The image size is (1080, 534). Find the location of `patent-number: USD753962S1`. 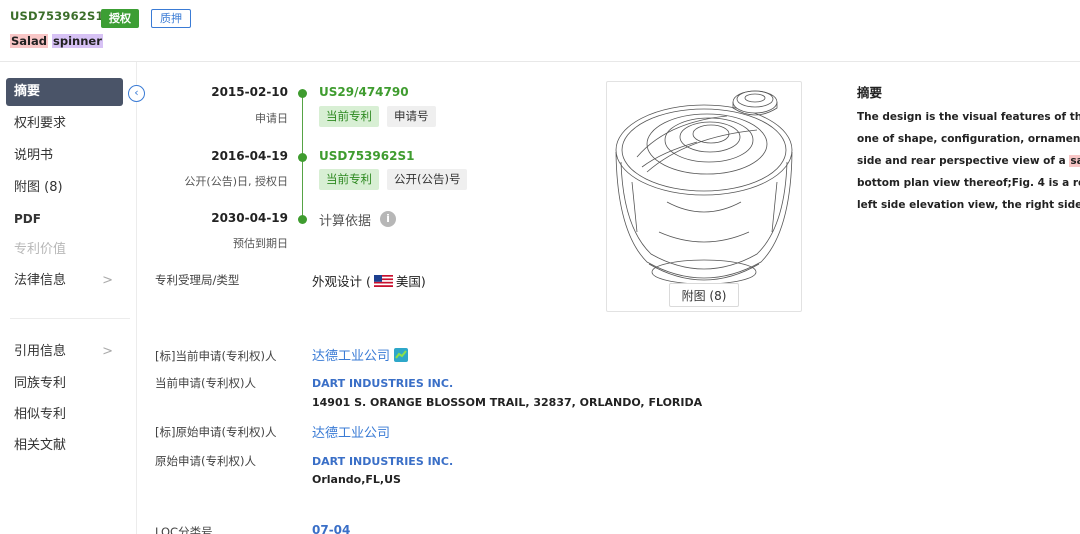

patent-number: USD753962S1 is located at coordinates (57, 16).